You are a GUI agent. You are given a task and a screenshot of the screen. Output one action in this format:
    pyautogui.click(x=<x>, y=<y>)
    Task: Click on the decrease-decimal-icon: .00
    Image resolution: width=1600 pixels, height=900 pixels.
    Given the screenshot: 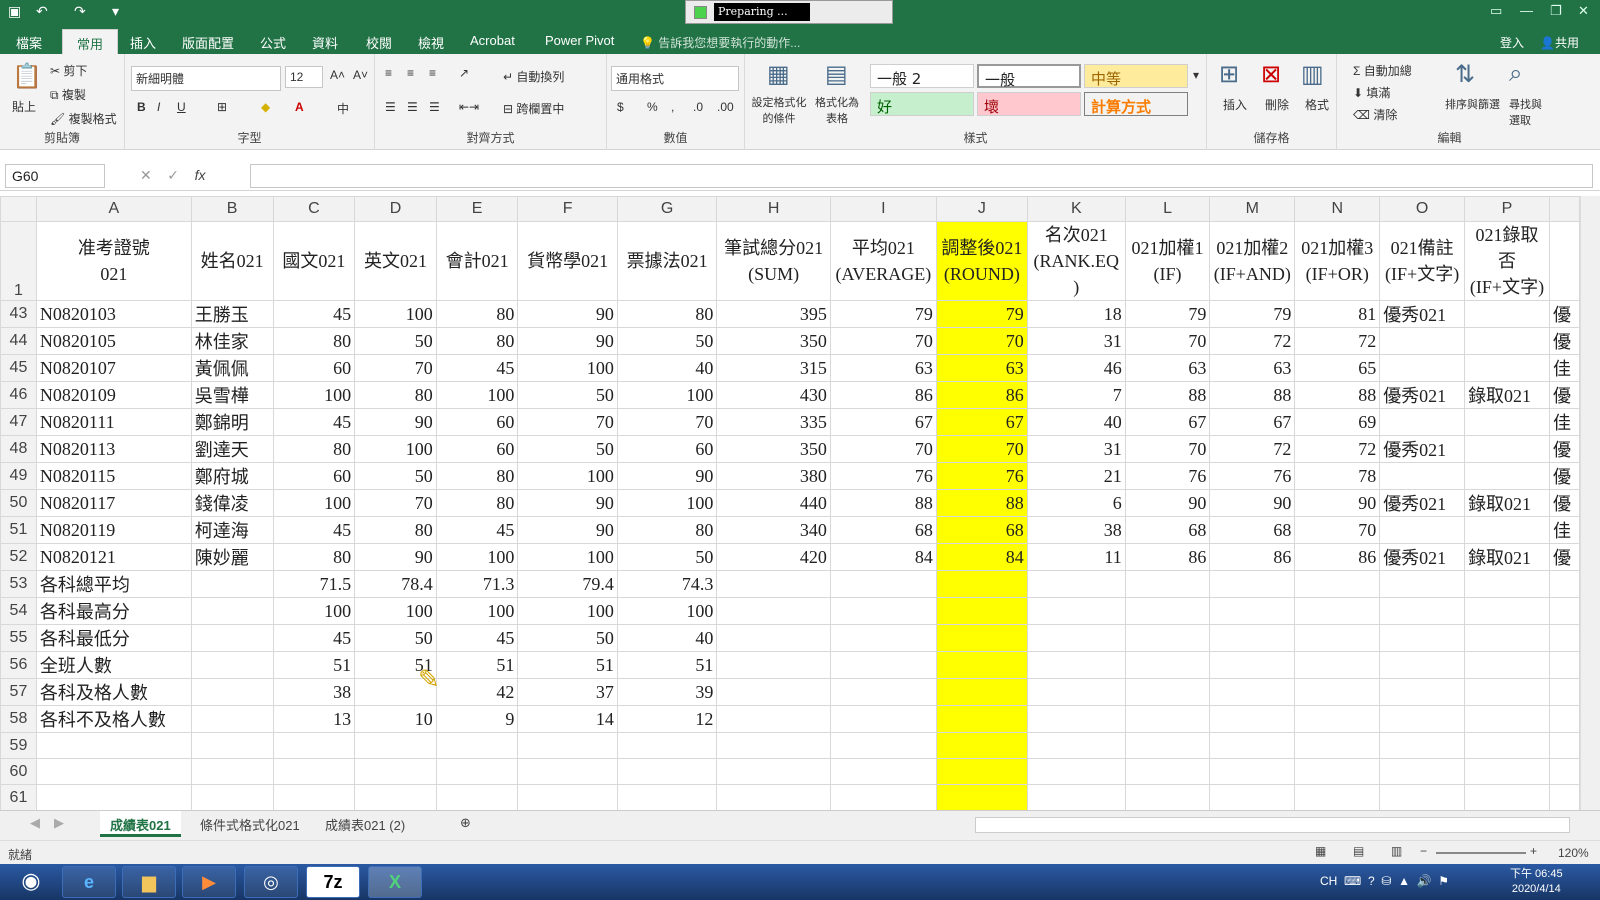 What is the action you would take?
    pyautogui.click(x=725, y=107)
    